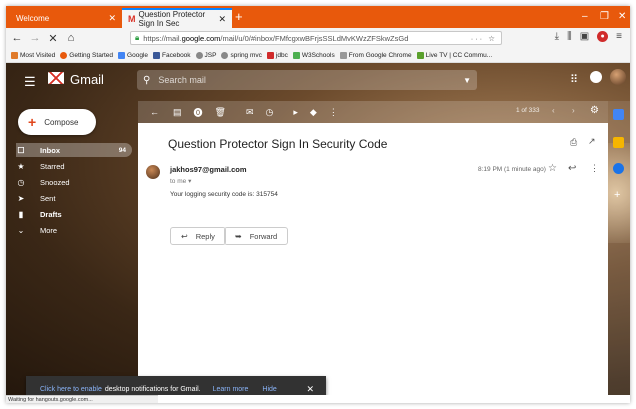 This screenshot has width=636, height=409. I want to click on hamburger-menu-icon: ≡, so click(619, 36).